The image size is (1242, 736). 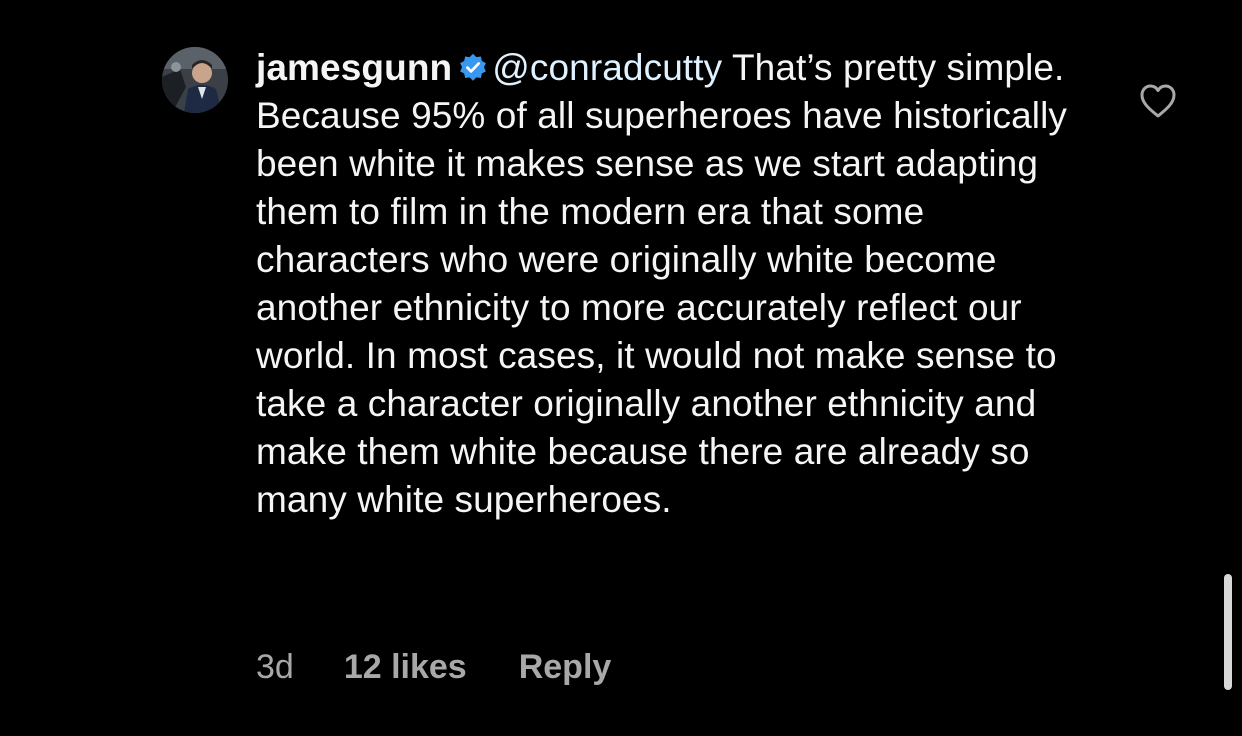 I want to click on verified-badge-icon, so click(x=473, y=67).